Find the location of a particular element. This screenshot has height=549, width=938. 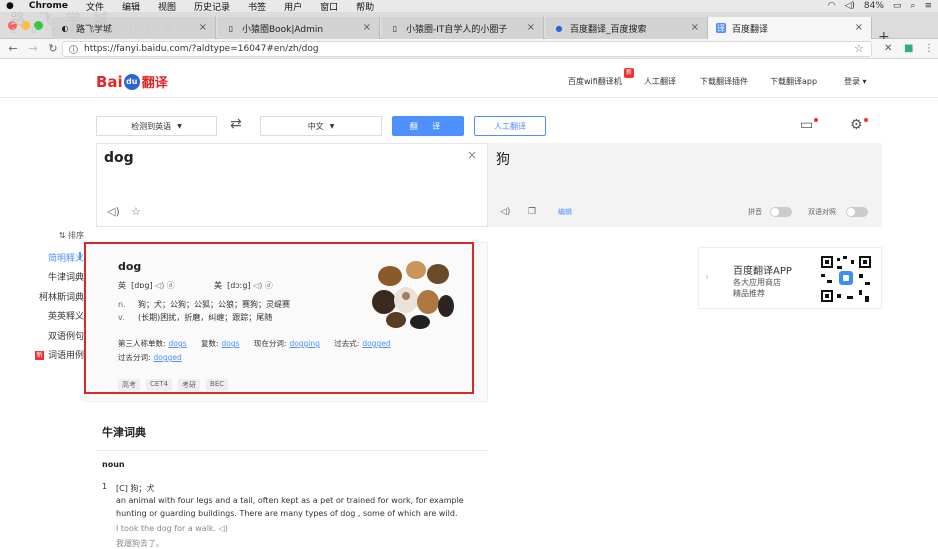

example-translation: 我遛狗去了。 is located at coordinates (140, 543).